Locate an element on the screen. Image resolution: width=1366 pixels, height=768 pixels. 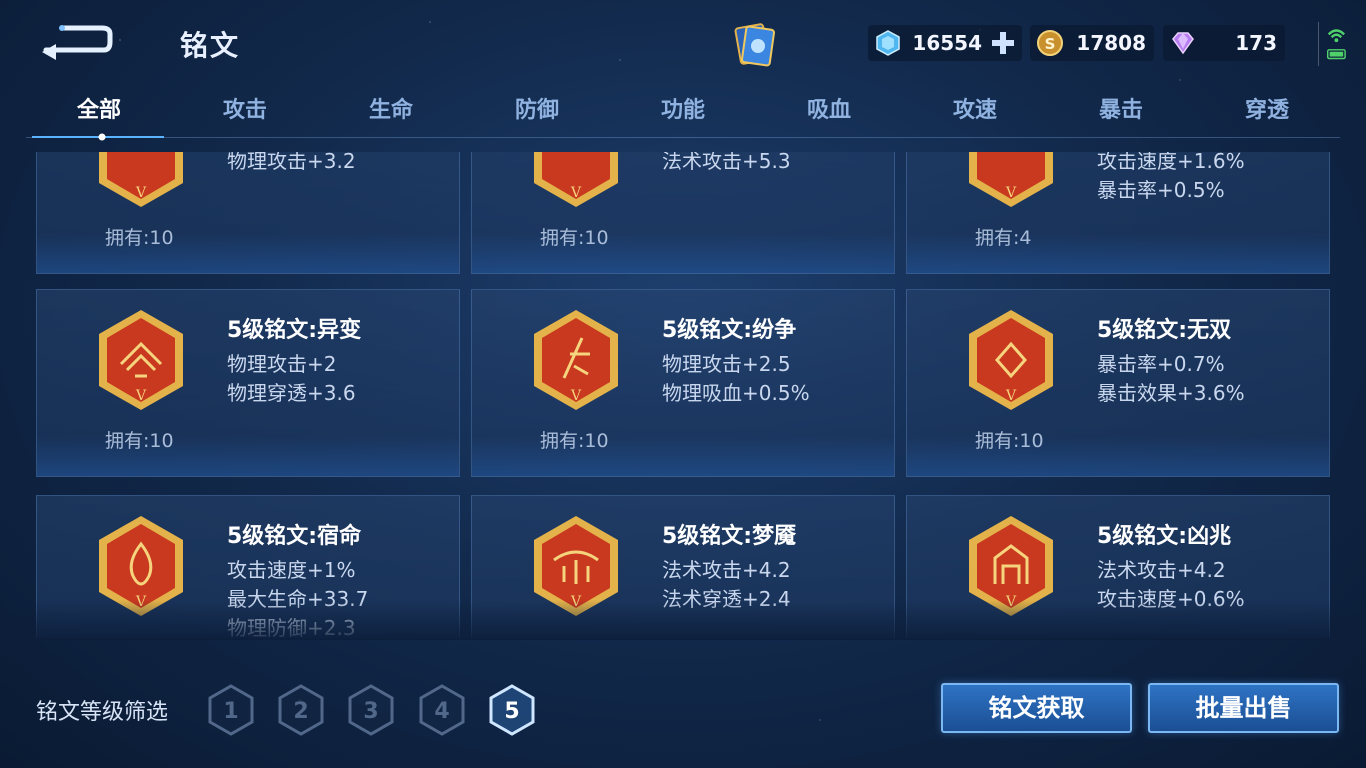
coin-amount: 17808 is located at coordinates (1111, 43).